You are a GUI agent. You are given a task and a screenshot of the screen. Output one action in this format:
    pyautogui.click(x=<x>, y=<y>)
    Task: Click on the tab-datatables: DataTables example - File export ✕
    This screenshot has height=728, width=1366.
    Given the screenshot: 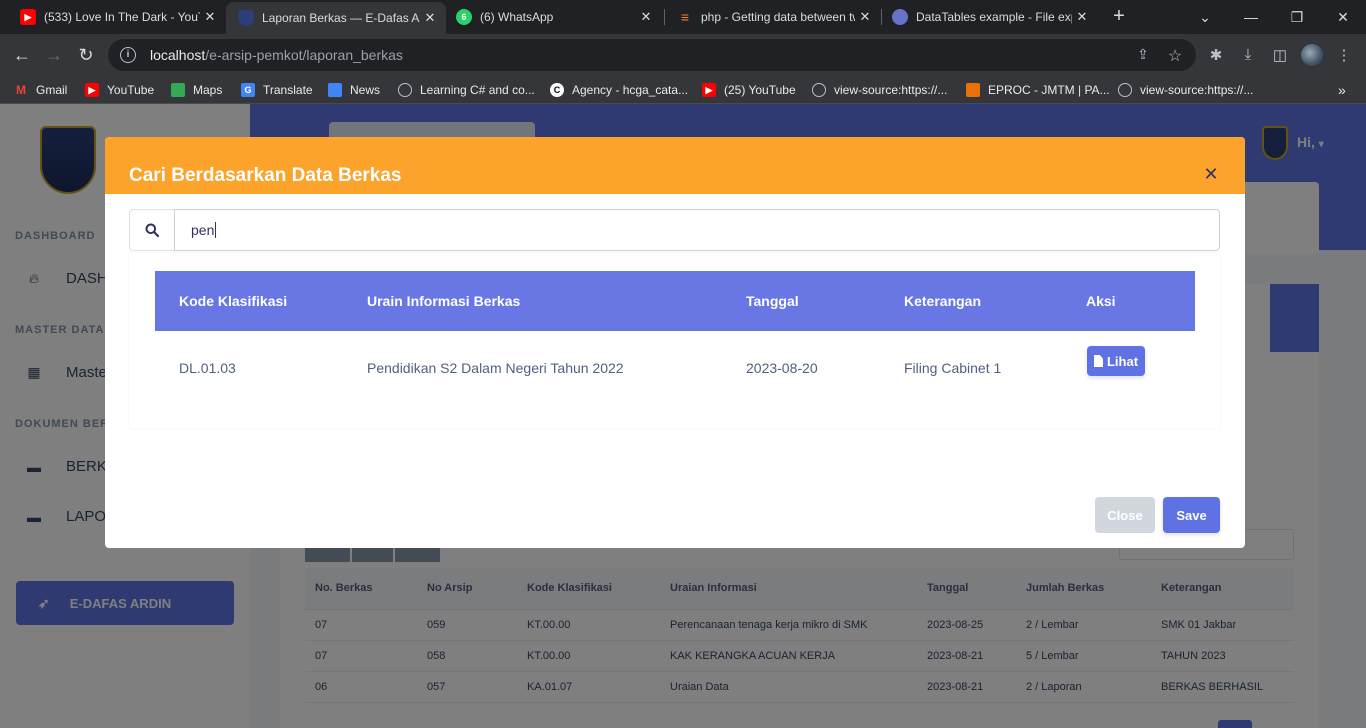 What is the action you would take?
    pyautogui.click(x=990, y=17)
    